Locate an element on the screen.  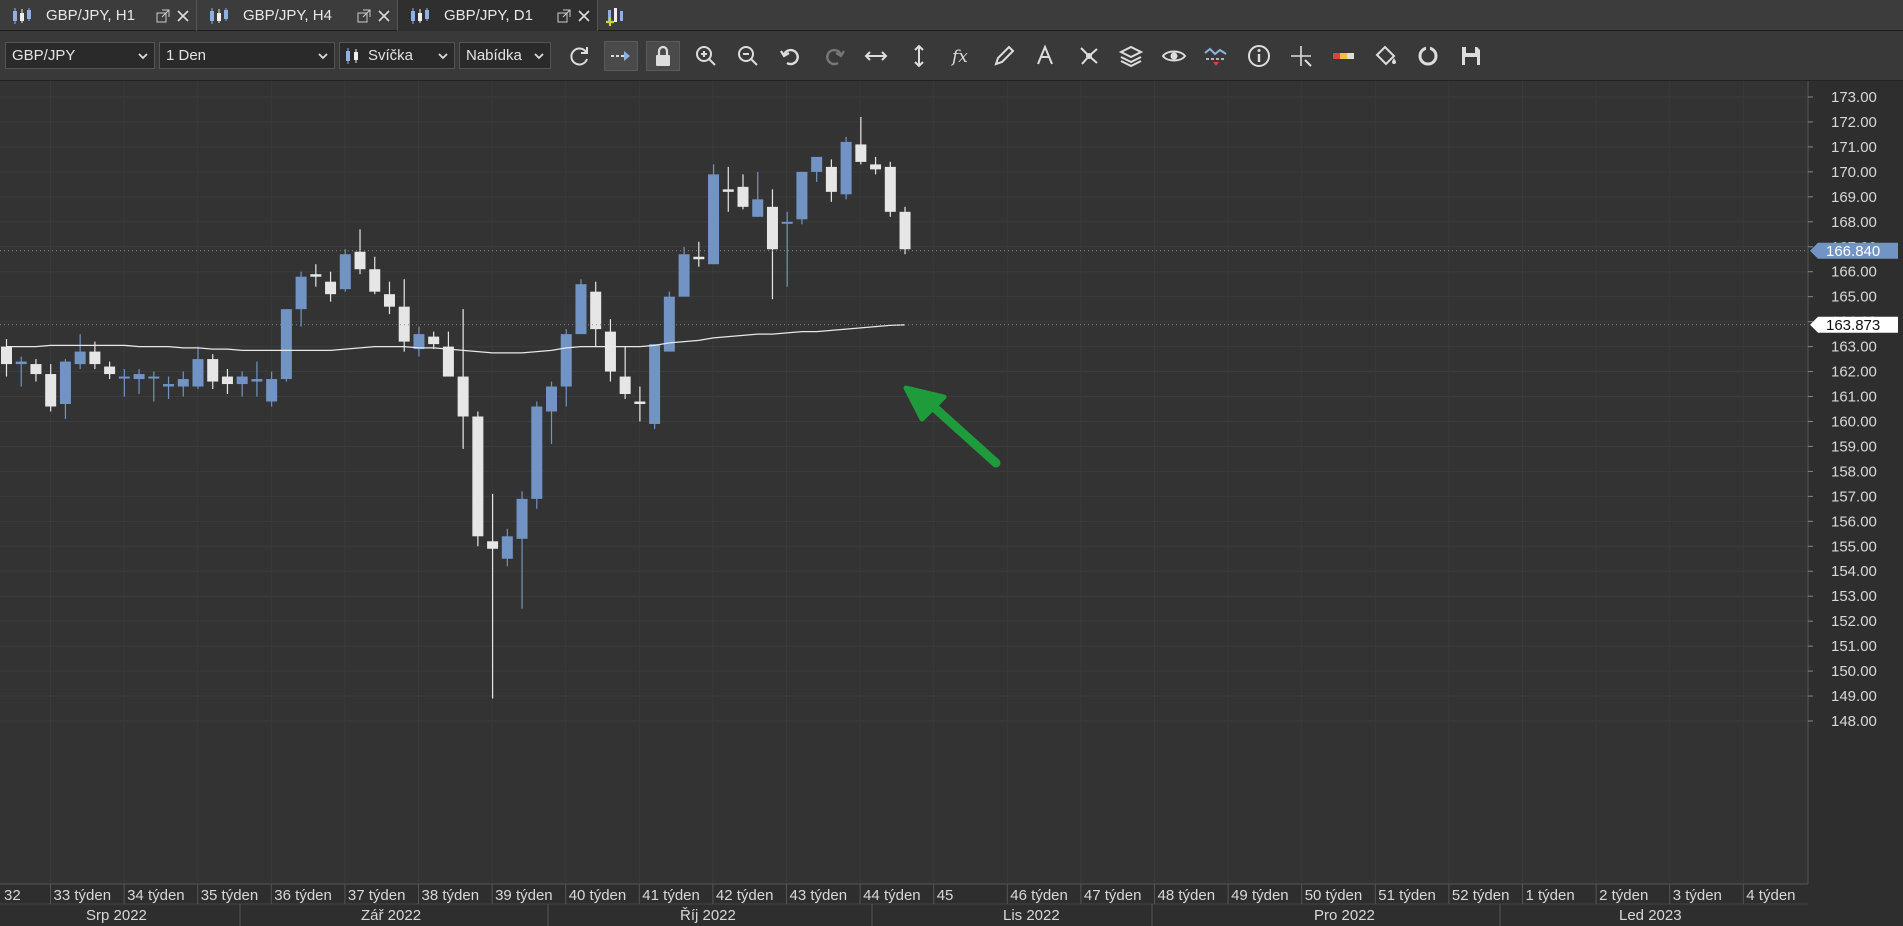
tab-gbpjpy-h4: GBP/JPY, H4 is located at coordinates (297, 15).